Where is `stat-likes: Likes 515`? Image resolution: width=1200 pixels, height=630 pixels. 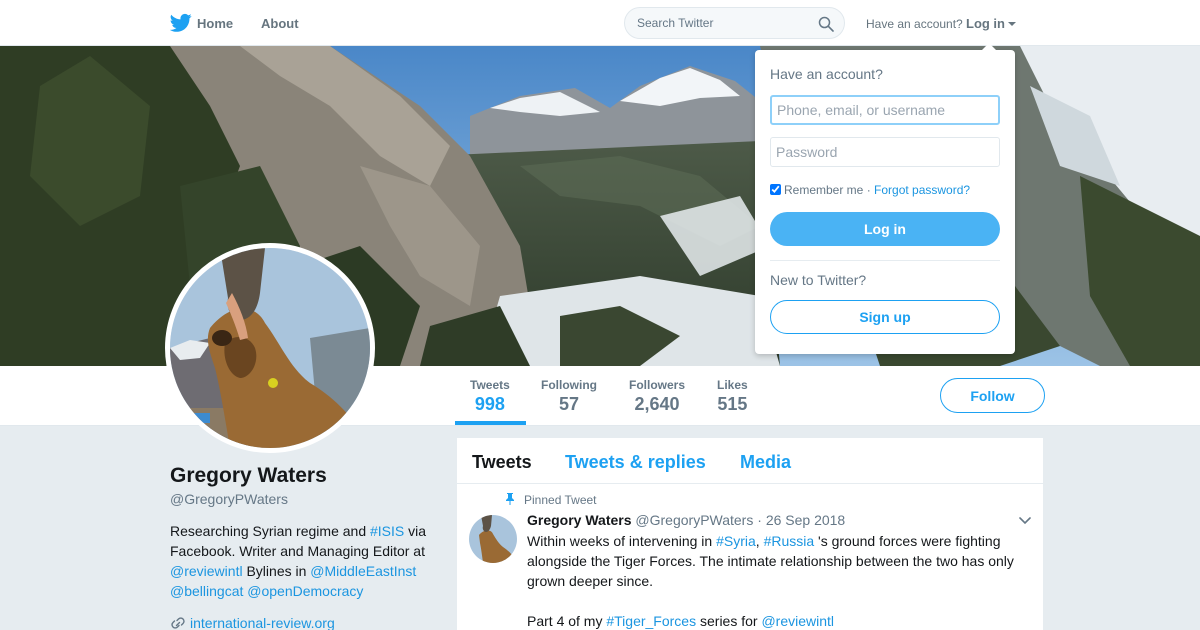 stat-likes: Likes 515 is located at coordinates (732, 396).